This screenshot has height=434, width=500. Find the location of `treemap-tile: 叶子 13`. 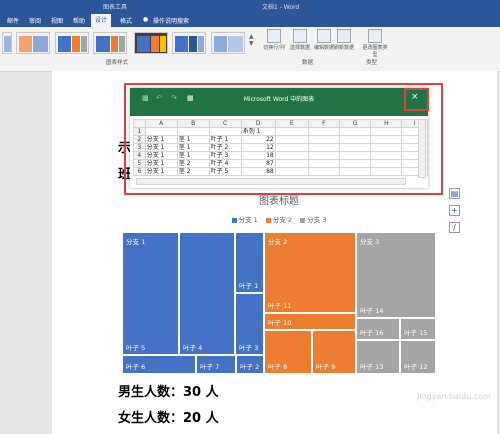

treemap-tile: 叶子 13 is located at coordinates (378, 357).